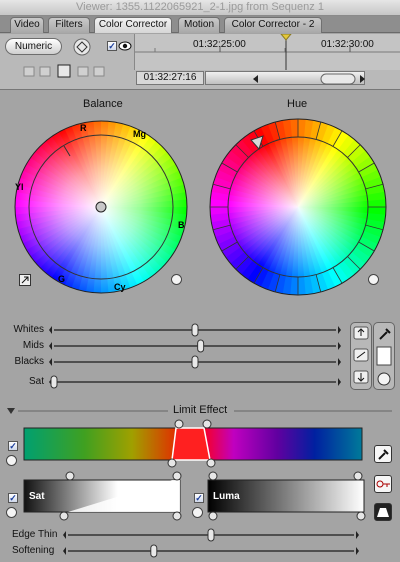 Image resolution: width=400 pixels, height=562 pixels. Describe the element at coordinates (11, 460) in the screenshot. I see `hue-limit-radio` at that location.